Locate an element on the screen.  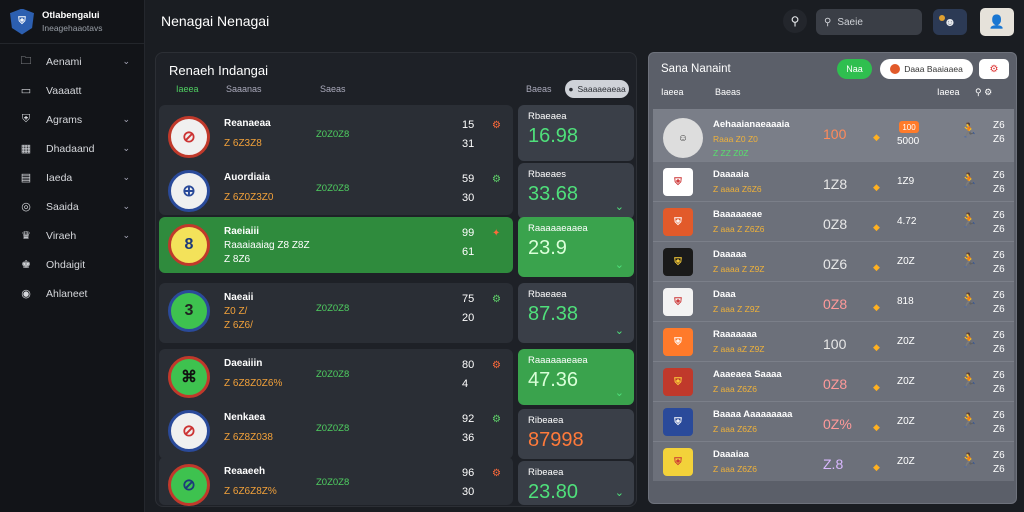
score-home: 99 is located at coordinates (468, 233).